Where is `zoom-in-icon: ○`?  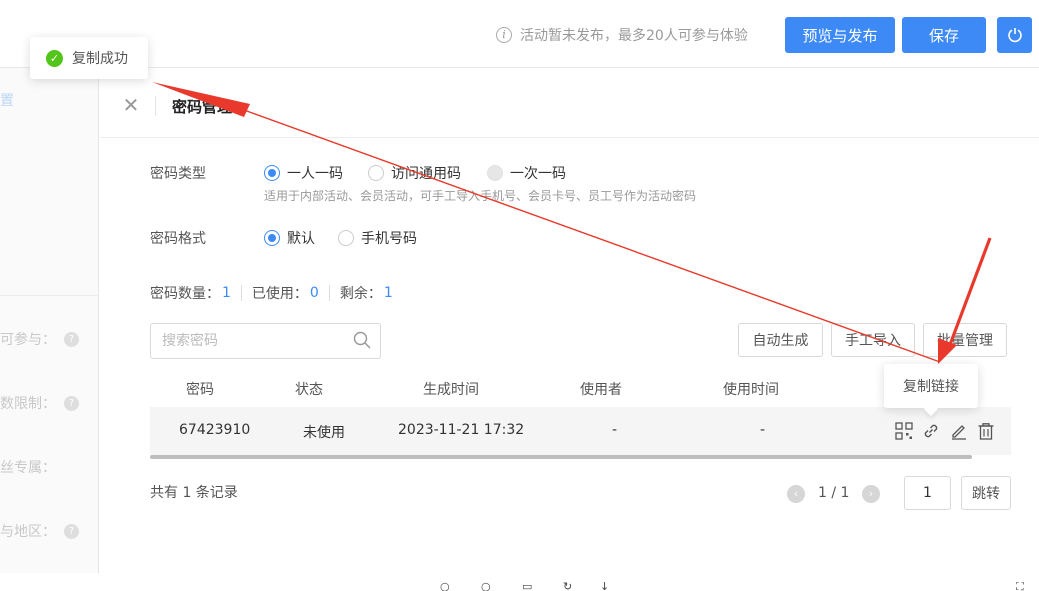 zoom-in-icon: ○ is located at coordinates (446, 586).